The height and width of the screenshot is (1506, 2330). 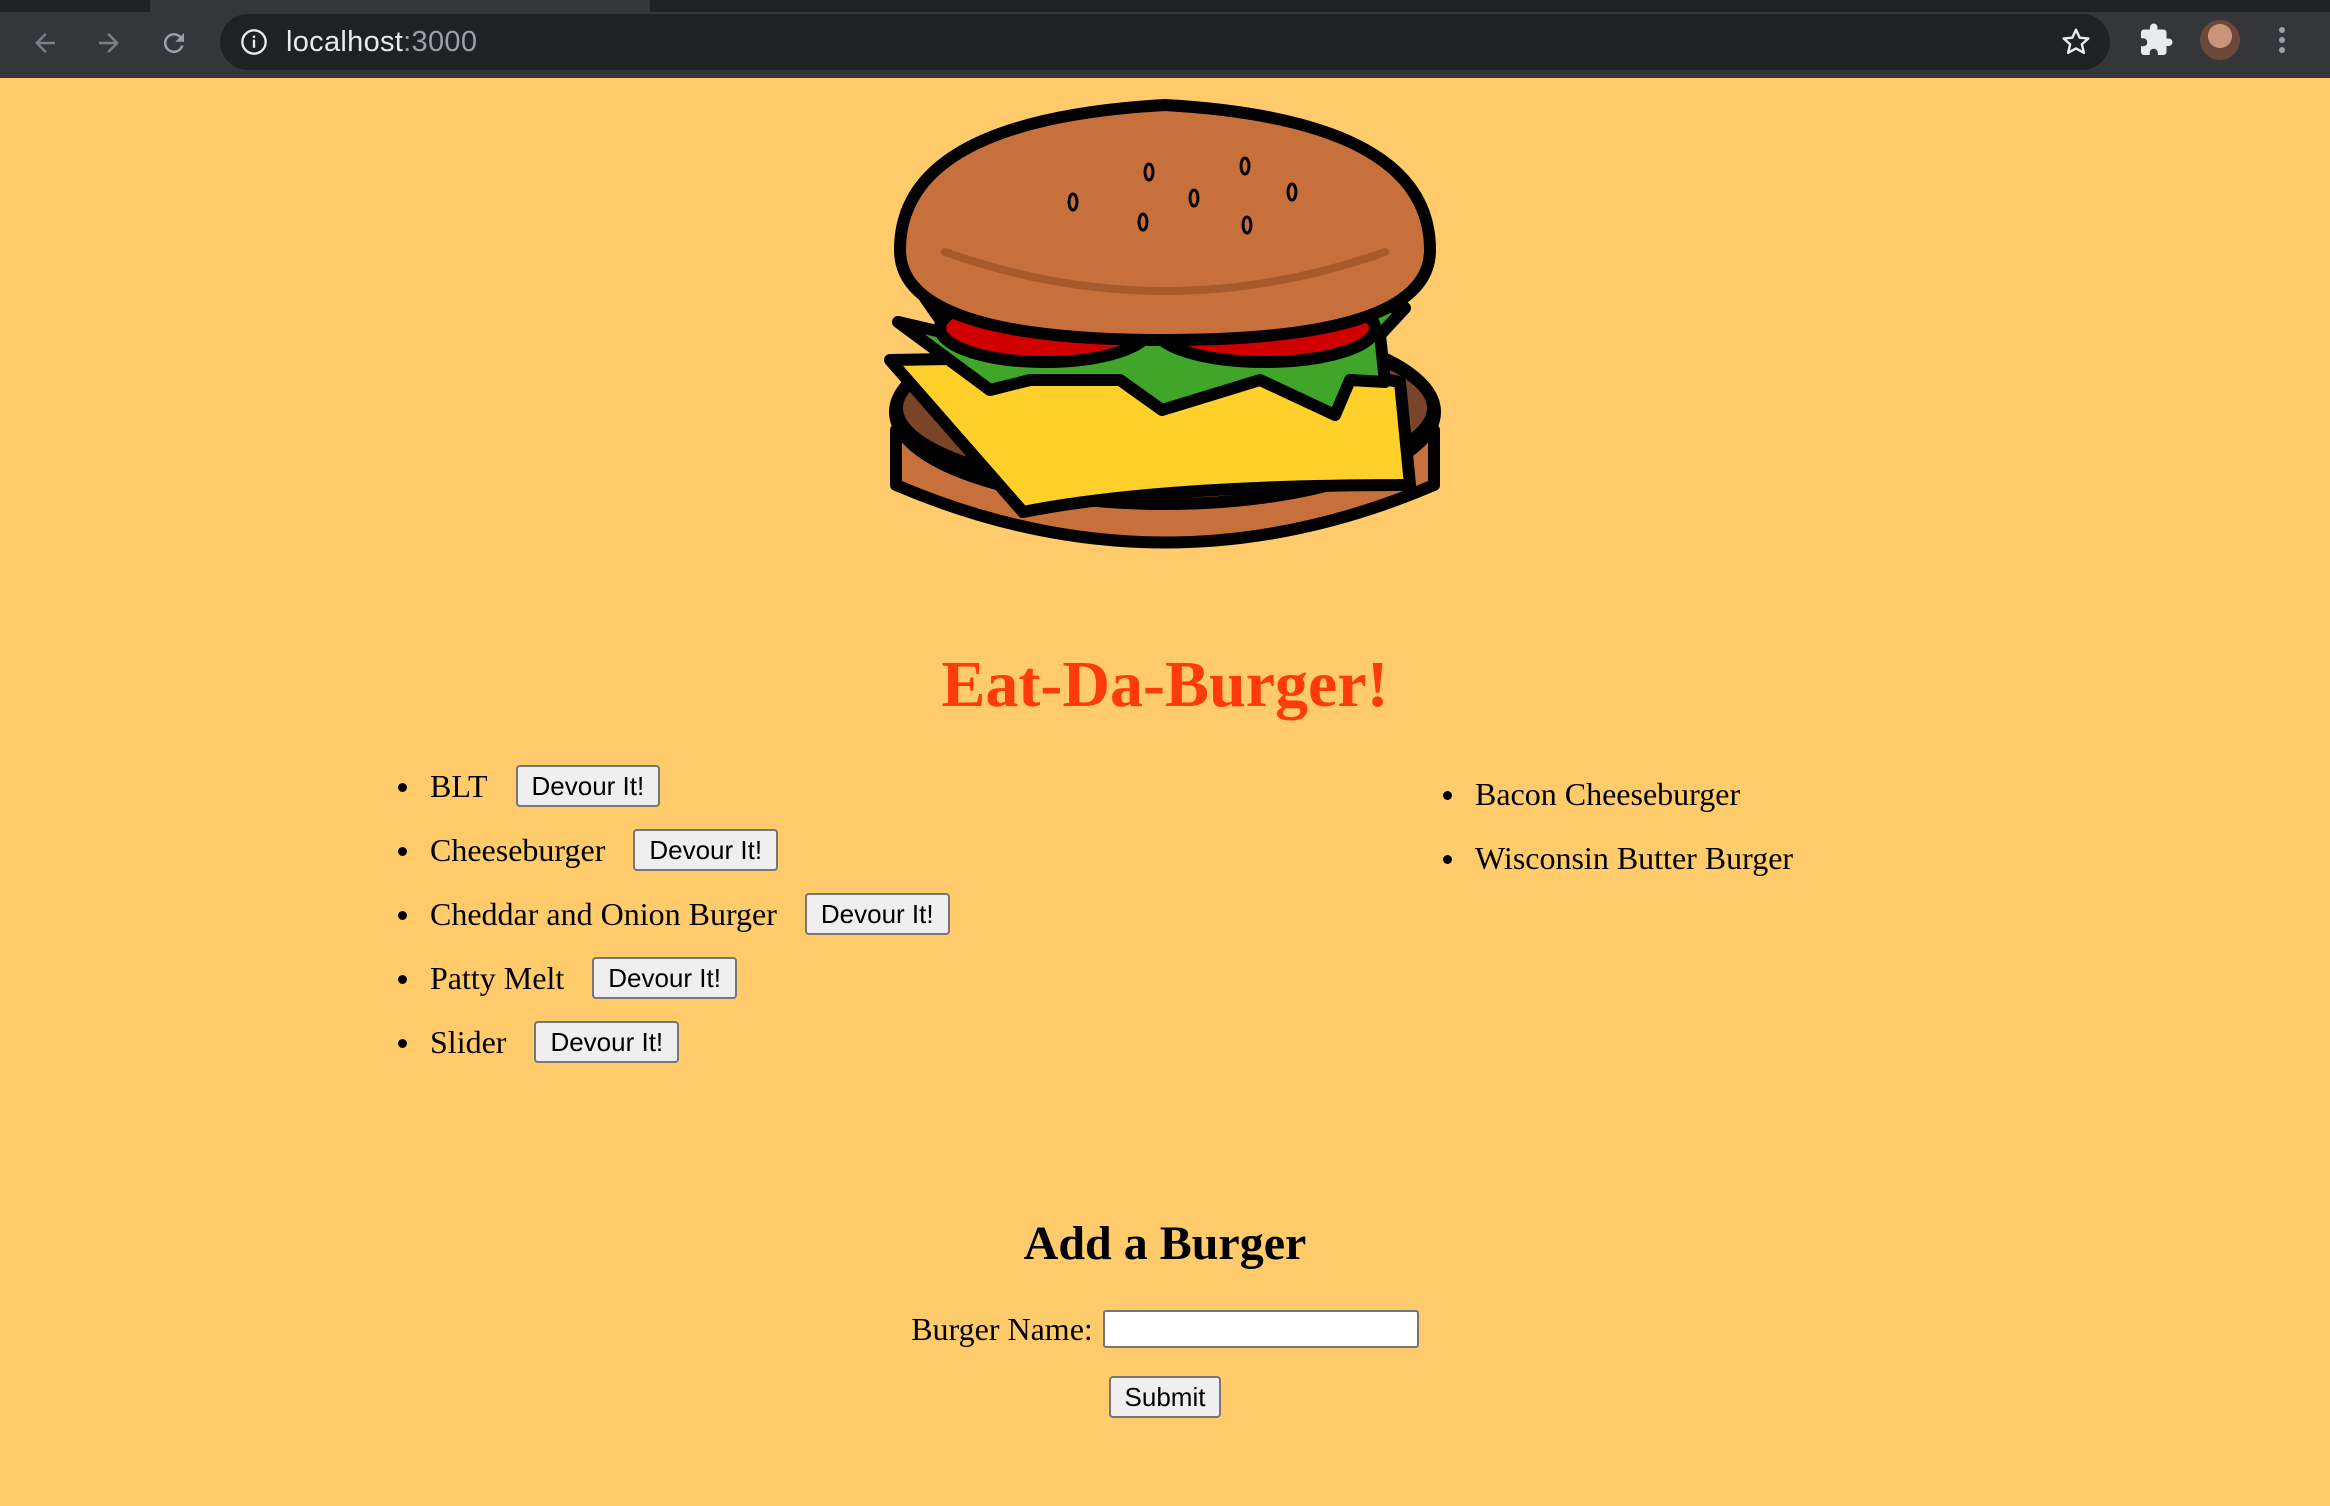 What do you see at coordinates (1162, 324) in the screenshot?
I see `burger-logo-image` at bounding box center [1162, 324].